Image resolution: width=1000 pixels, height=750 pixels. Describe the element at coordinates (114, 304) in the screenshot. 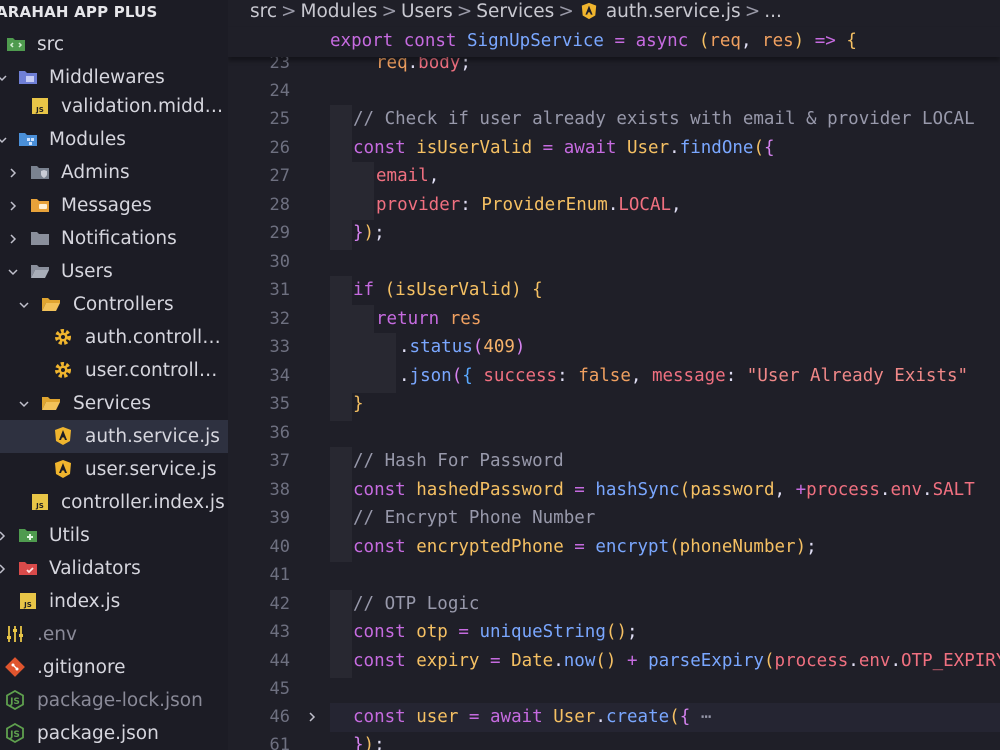

I see `tree-folder-controllers: Controllers` at that location.